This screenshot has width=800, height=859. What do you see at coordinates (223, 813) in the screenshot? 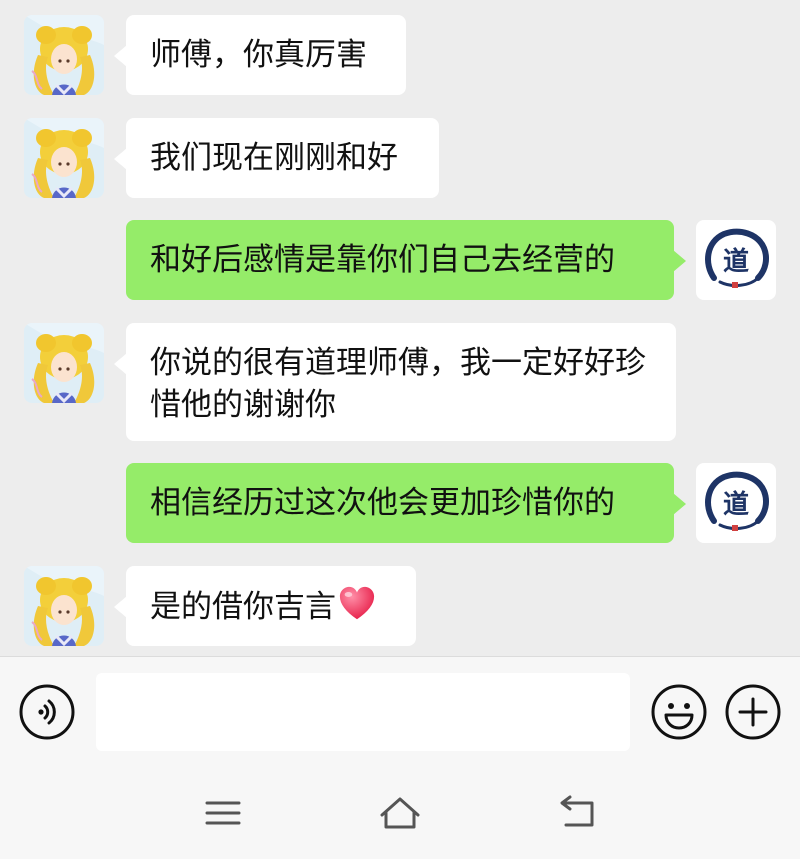
I see `menu-icon` at bounding box center [223, 813].